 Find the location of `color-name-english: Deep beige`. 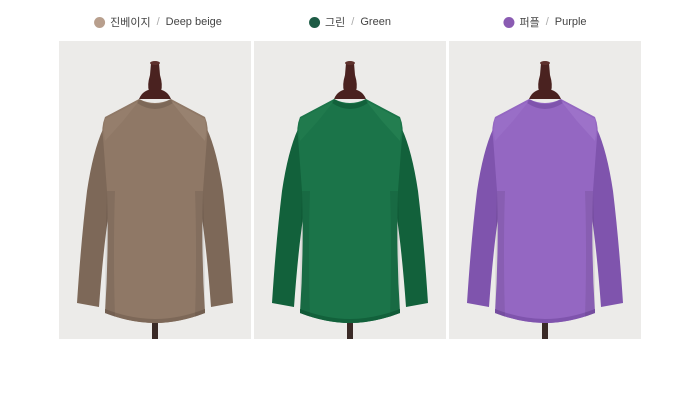

color-name-english: Deep beige is located at coordinates (193, 22).